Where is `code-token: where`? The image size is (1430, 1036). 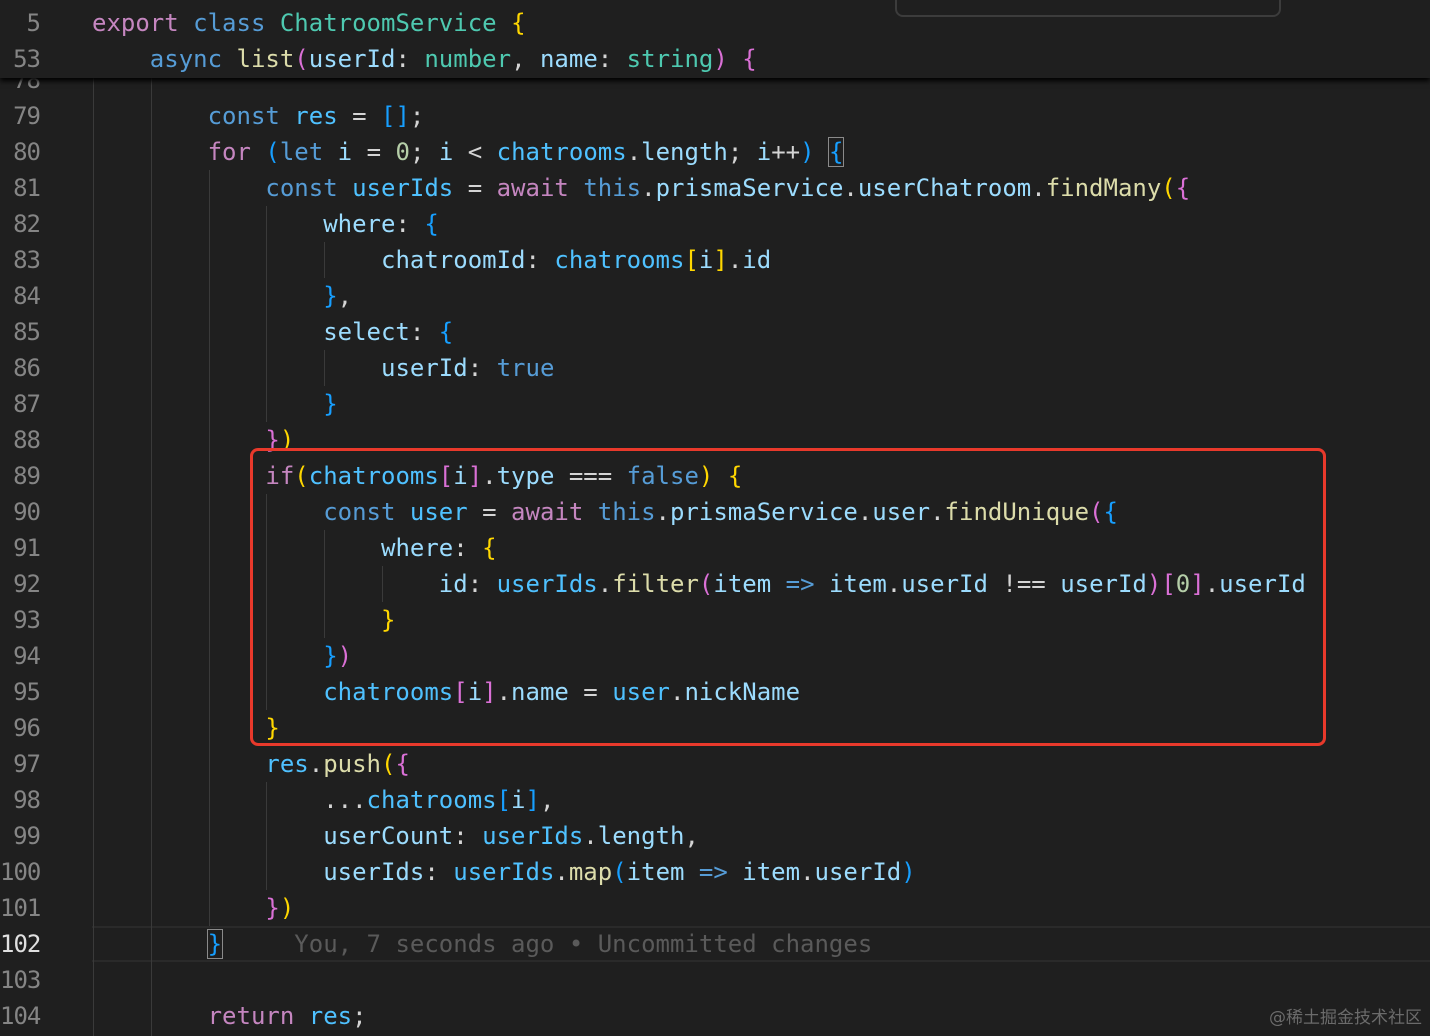
code-token: where is located at coordinates (359, 224).